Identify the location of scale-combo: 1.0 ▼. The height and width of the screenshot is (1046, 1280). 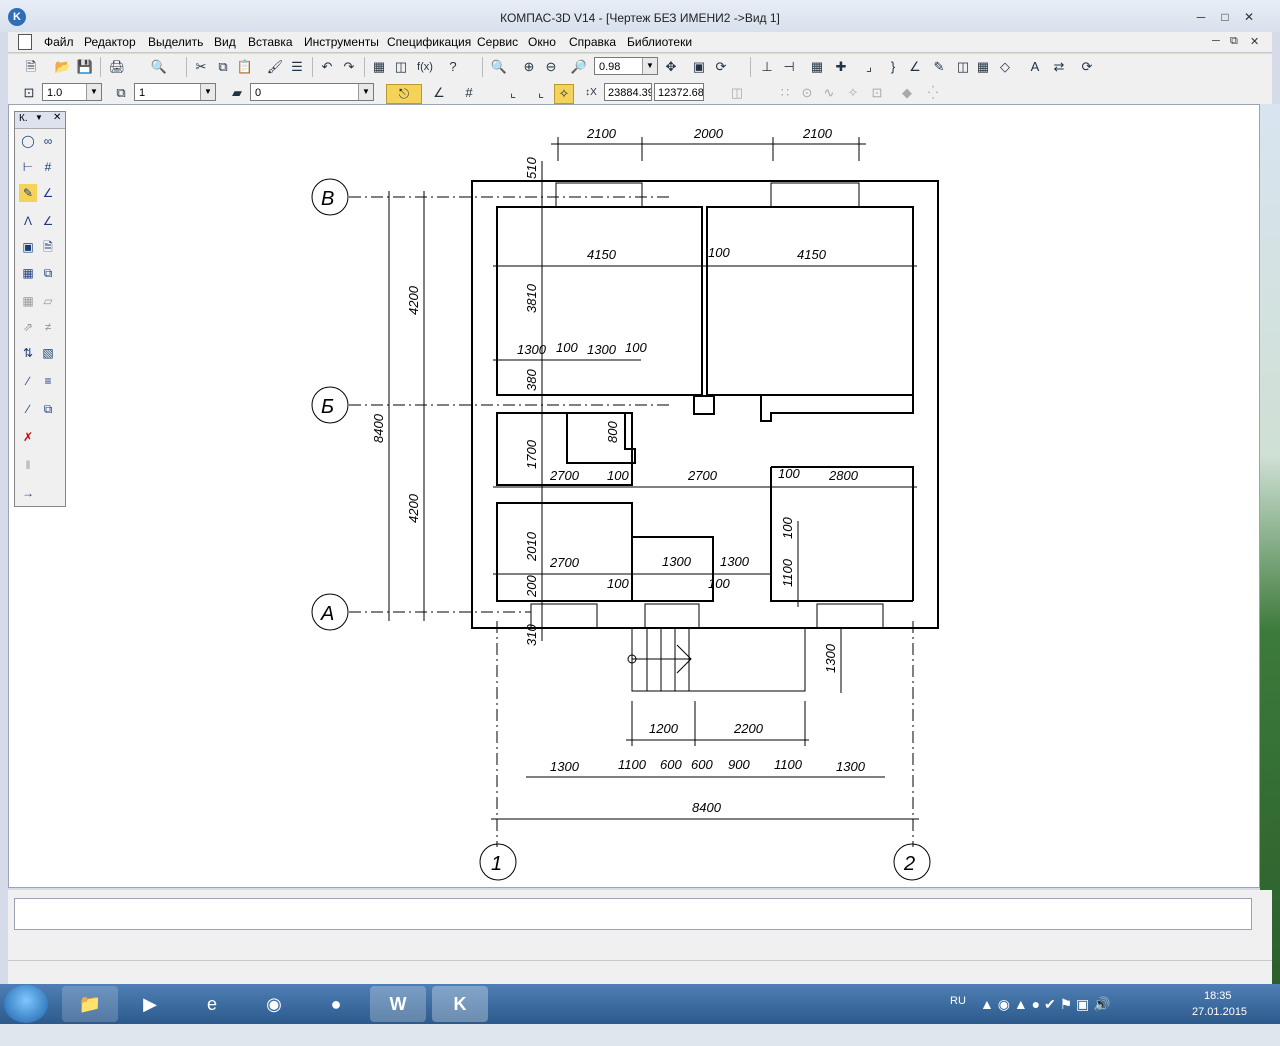
(72, 92).